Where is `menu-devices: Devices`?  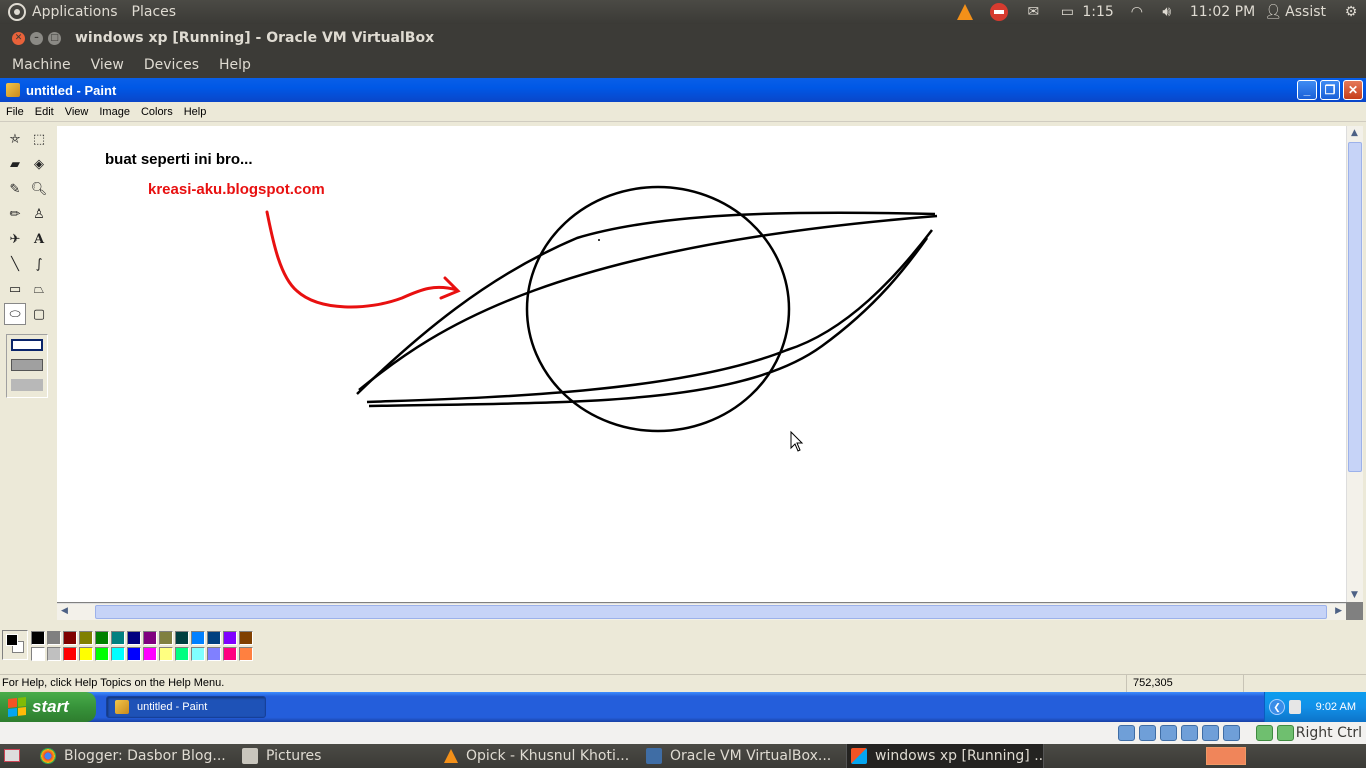
menu-devices: Devices is located at coordinates (171, 65).